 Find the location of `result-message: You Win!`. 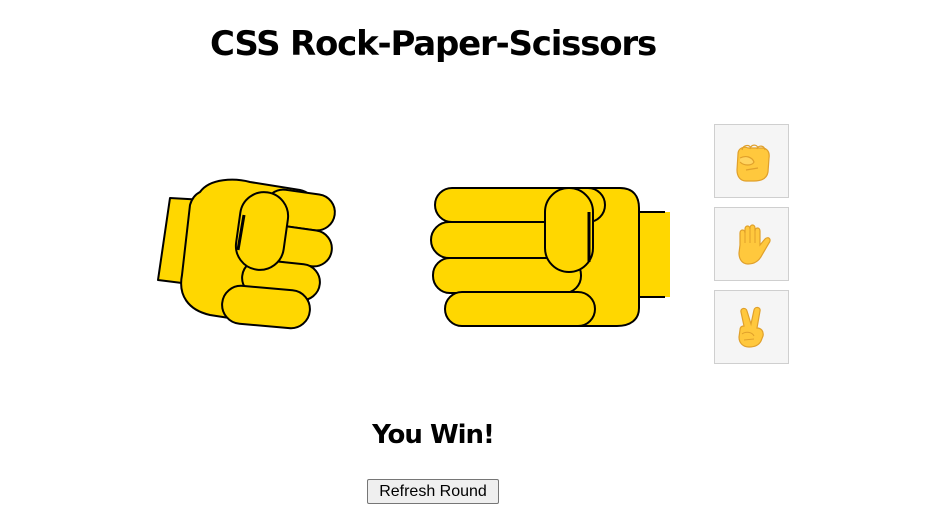

result-message: You Win! is located at coordinates (433, 435).